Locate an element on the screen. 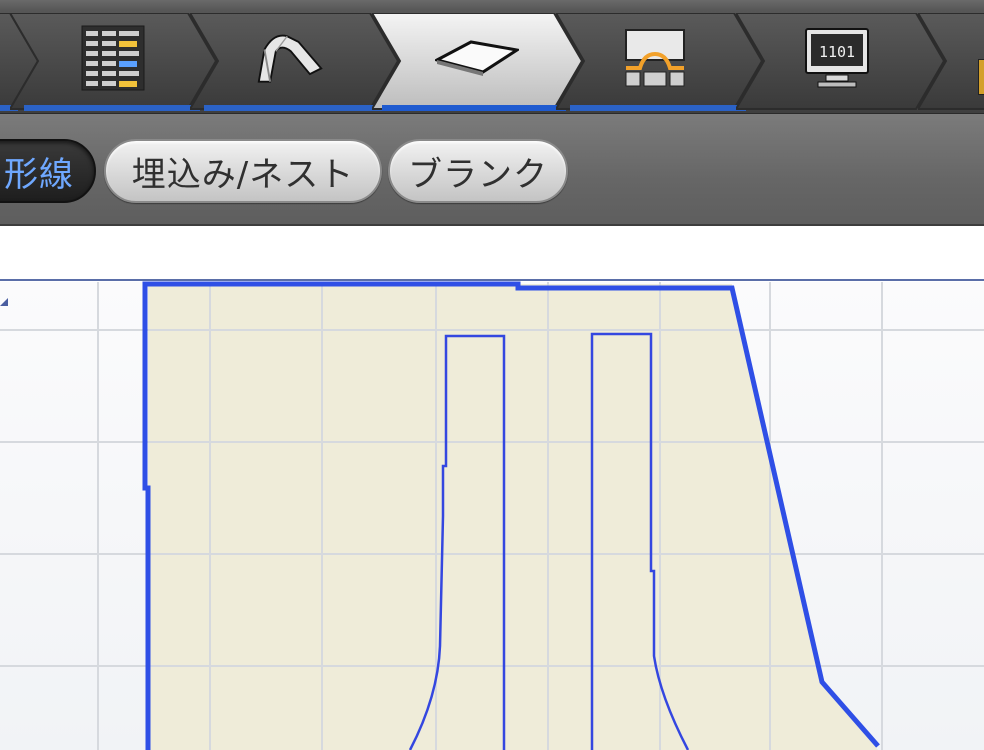 Image resolution: width=984 pixels, height=750 pixels. curved-sheet-icon is located at coordinates (290, 58).